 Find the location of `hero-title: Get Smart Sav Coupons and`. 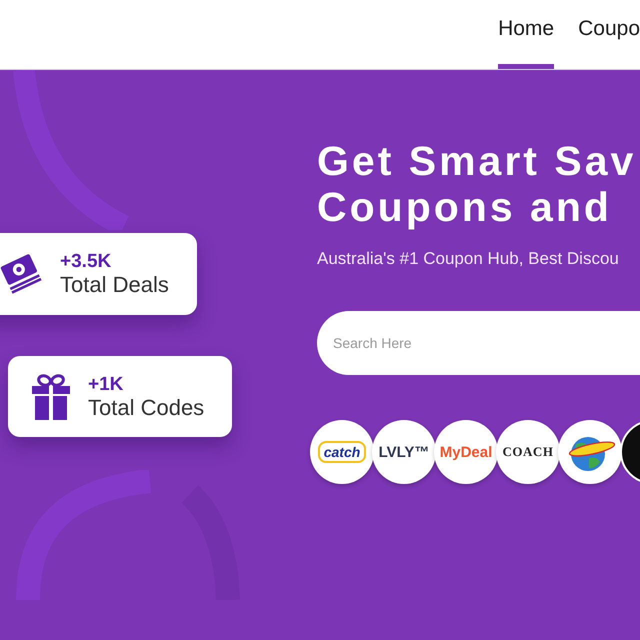

hero-title: Get Smart Sav Coupons and is located at coordinates (476, 184).